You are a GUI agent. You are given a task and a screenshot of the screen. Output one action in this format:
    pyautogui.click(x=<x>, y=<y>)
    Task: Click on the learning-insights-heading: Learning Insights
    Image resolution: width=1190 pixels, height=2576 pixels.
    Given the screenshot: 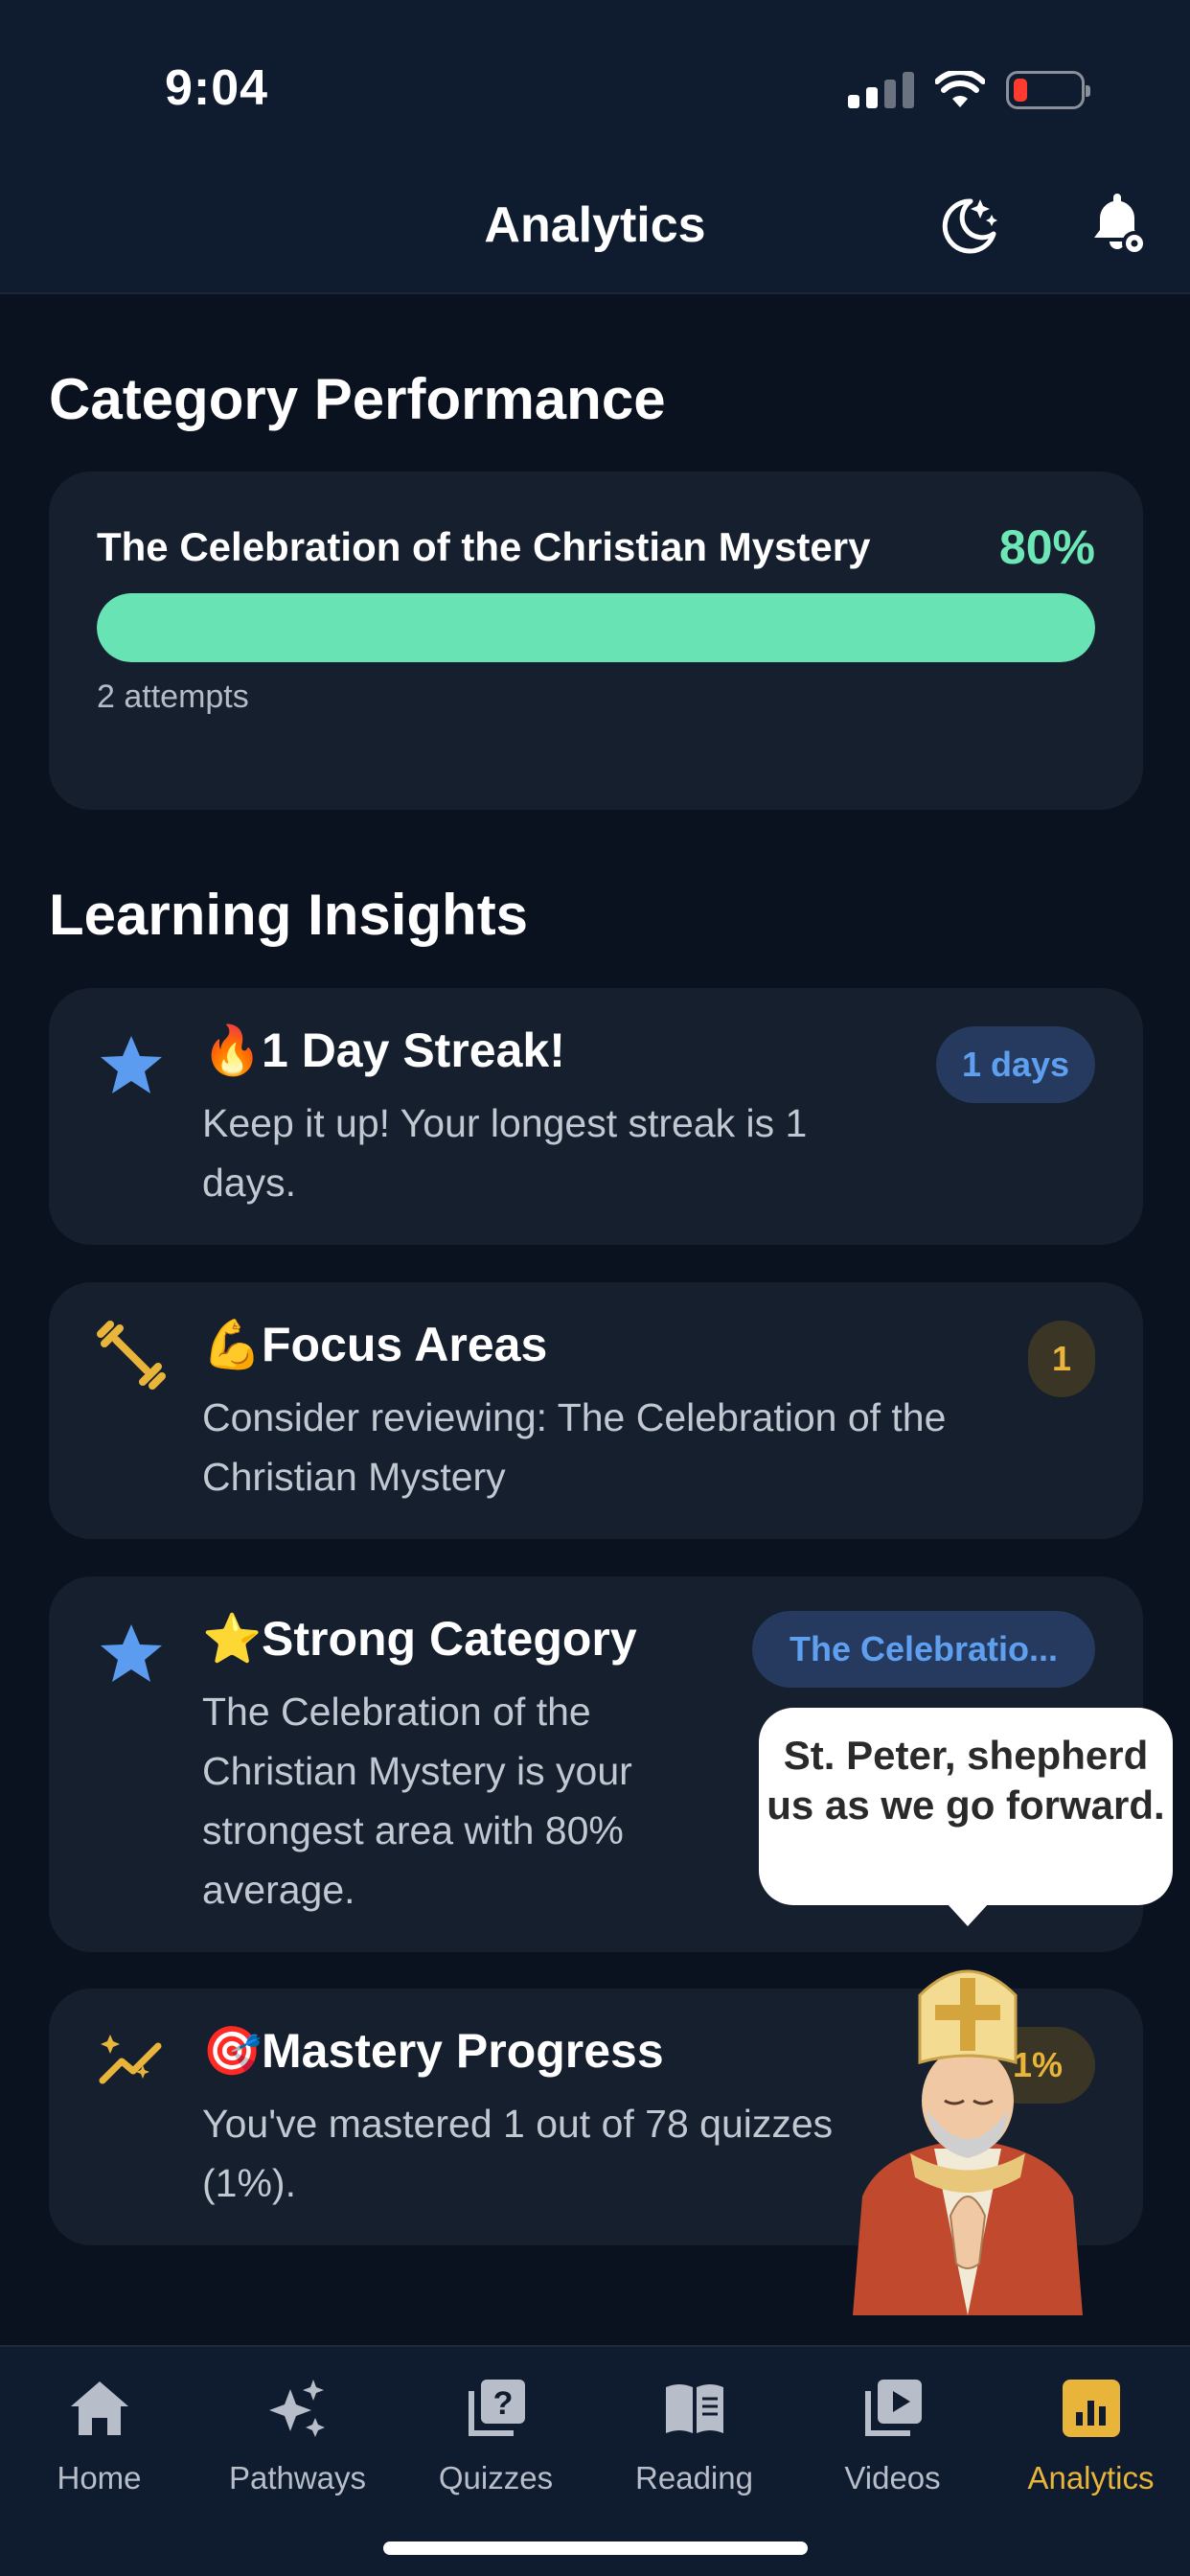 What is the action you would take?
    pyautogui.click(x=289, y=915)
    